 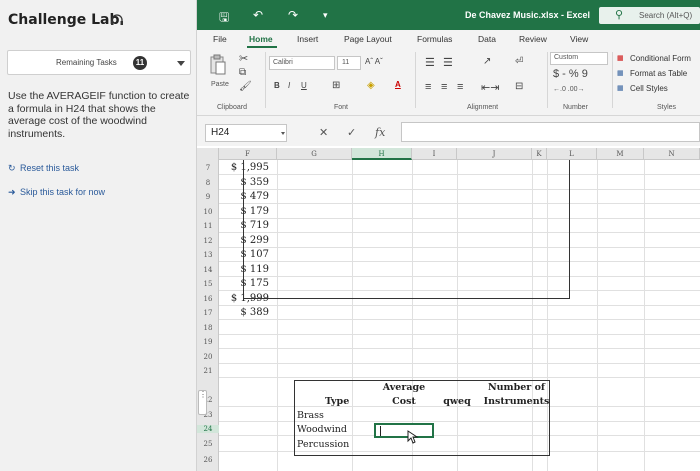 I want to click on paste-label: Paste, so click(x=220, y=84).